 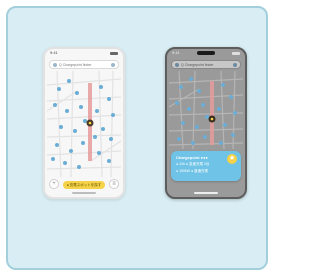 What do you see at coordinates (114, 184) in the screenshot?
I see `menu-icon: ≡` at bounding box center [114, 184].